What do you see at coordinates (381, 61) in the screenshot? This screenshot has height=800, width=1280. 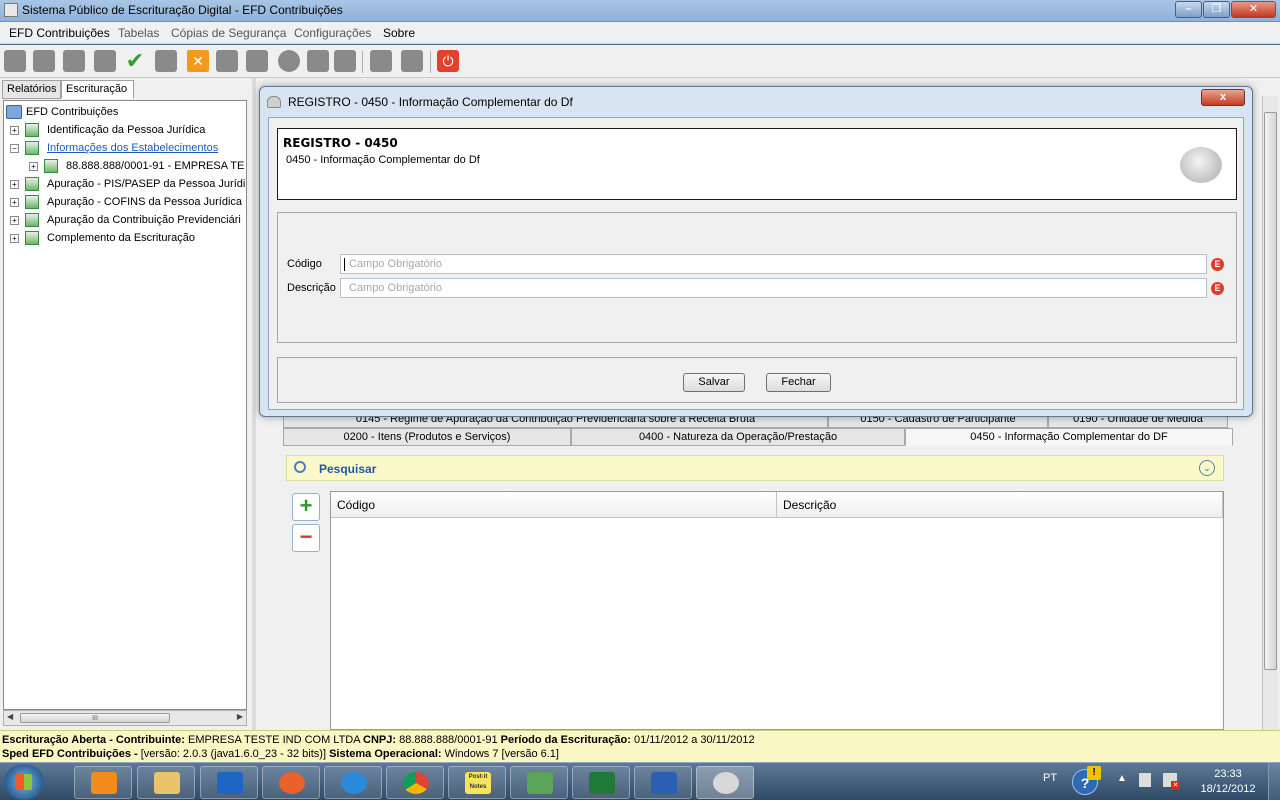 I see `save-icon` at bounding box center [381, 61].